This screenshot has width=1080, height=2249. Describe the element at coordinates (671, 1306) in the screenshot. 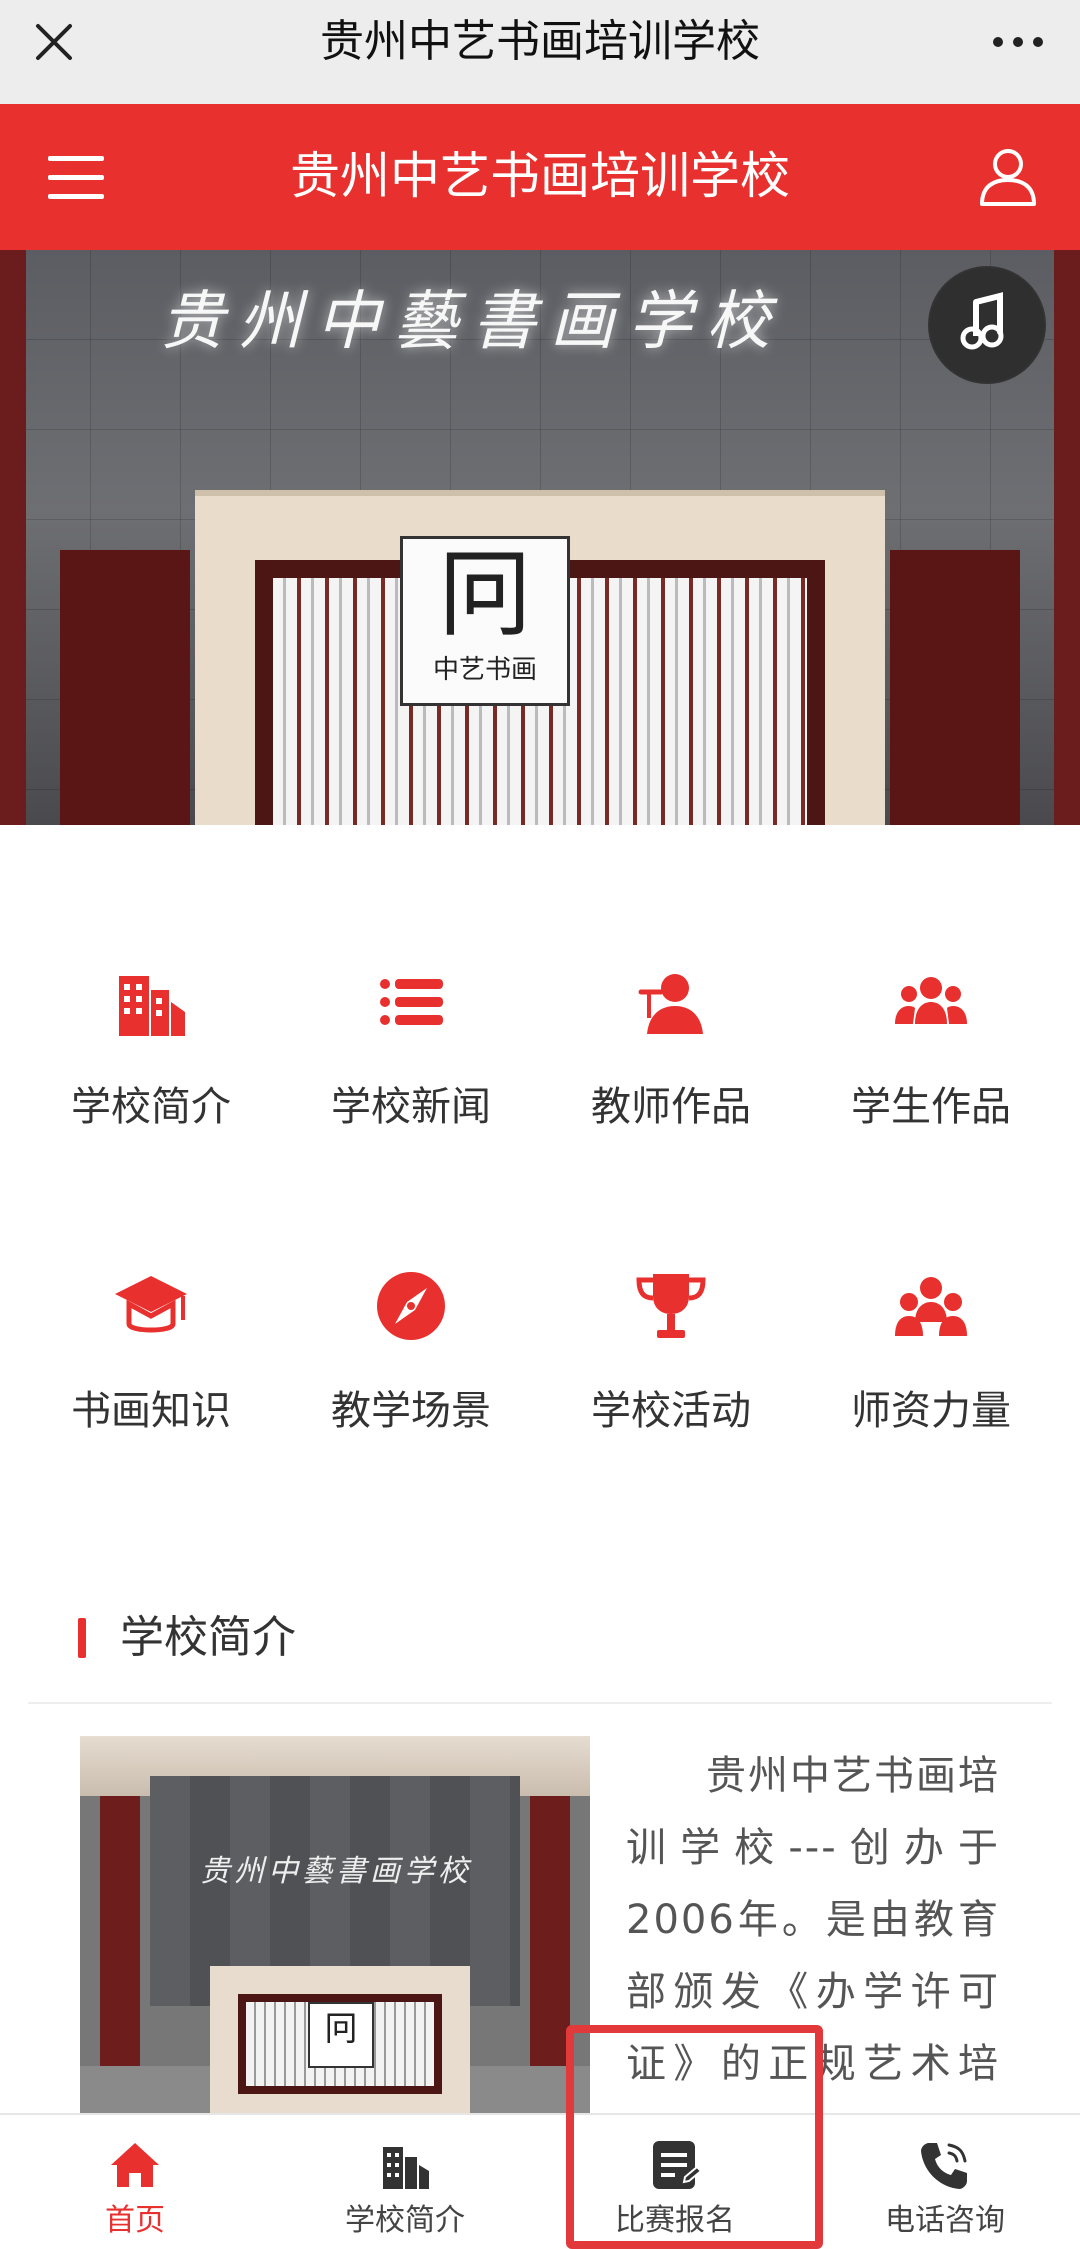

I see `trophy-icon` at that location.